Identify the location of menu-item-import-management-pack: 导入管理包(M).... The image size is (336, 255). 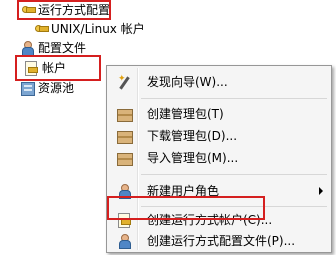
(219, 158).